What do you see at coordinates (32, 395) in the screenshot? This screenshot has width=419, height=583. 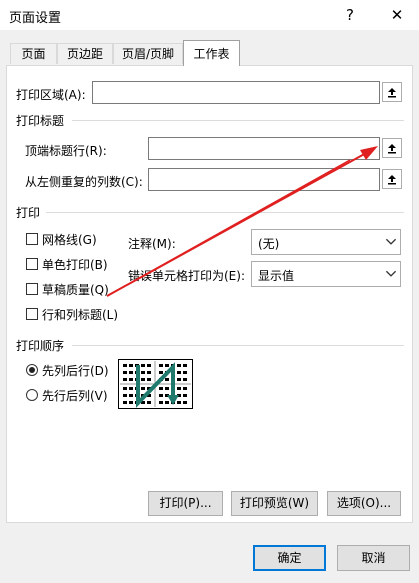 I see `over-then-down-radio` at bounding box center [32, 395].